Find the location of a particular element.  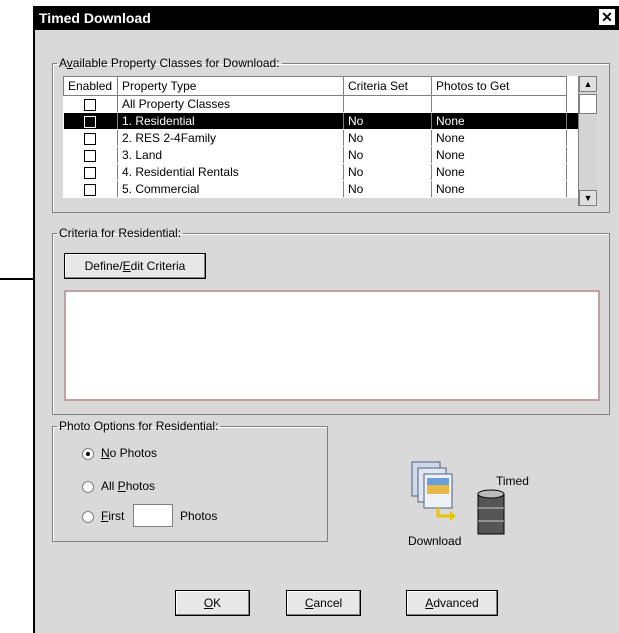

column-header-property-type: Property Type is located at coordinates (230, 86).